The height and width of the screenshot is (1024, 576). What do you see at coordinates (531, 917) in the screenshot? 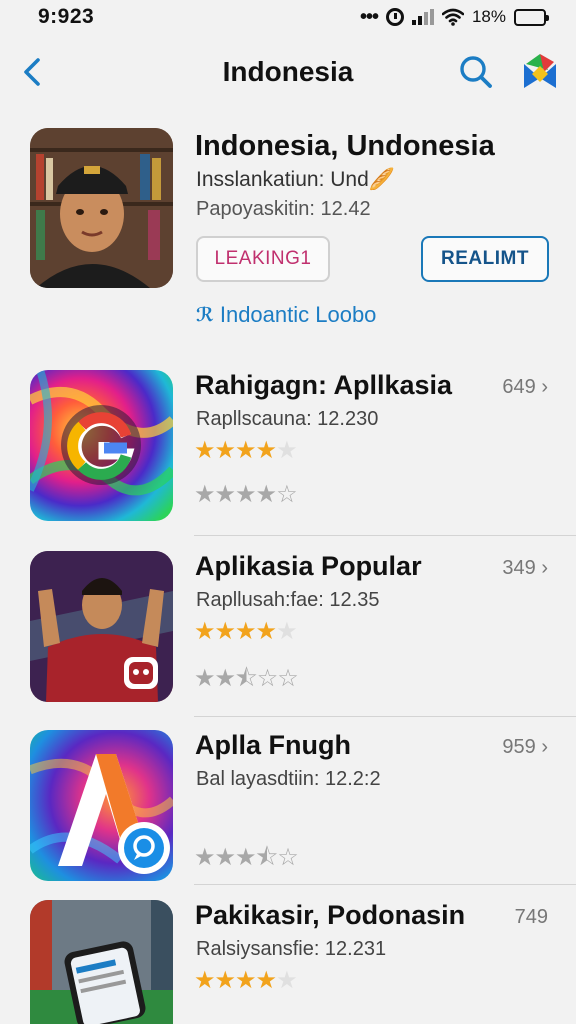
I see `app-count: 749` at bounding box center [531, 917].